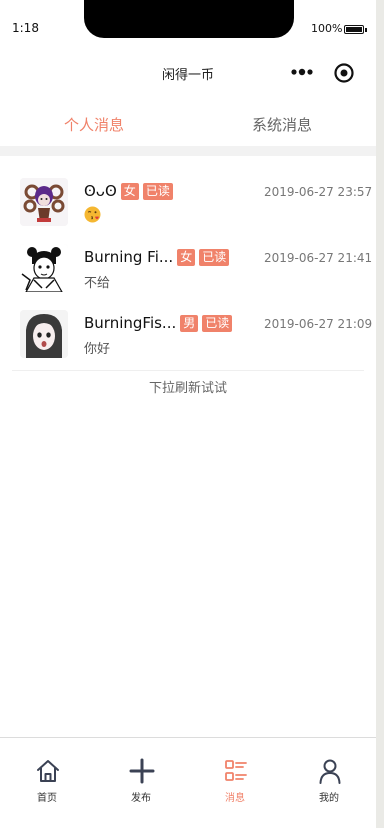 The width and height of the screenshot is (384, 828). What do you see at coordinates (188, 151) in the screenshot?
I see `section-divider` at bounding box center [188, 151].